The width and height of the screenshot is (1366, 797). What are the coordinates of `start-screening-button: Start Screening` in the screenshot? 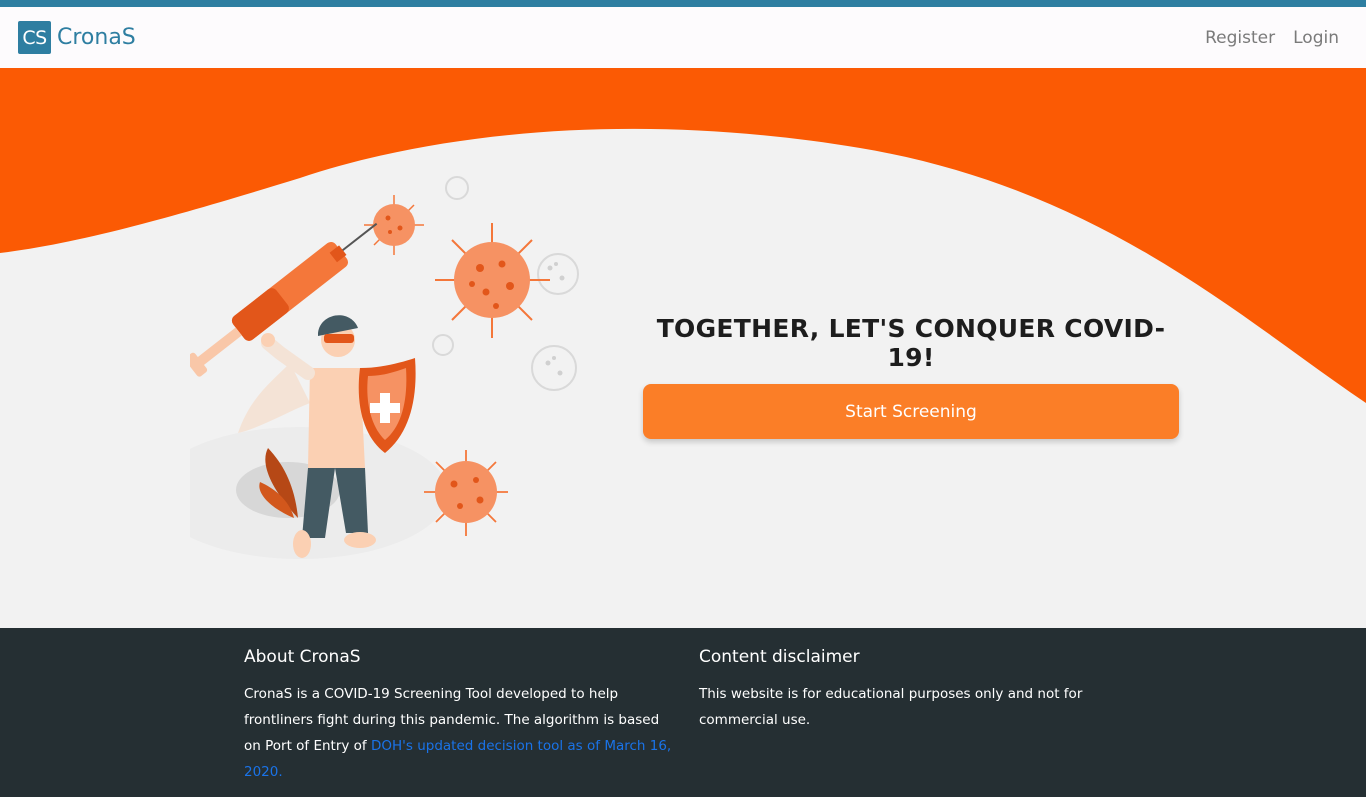 It's located at (911, 411).